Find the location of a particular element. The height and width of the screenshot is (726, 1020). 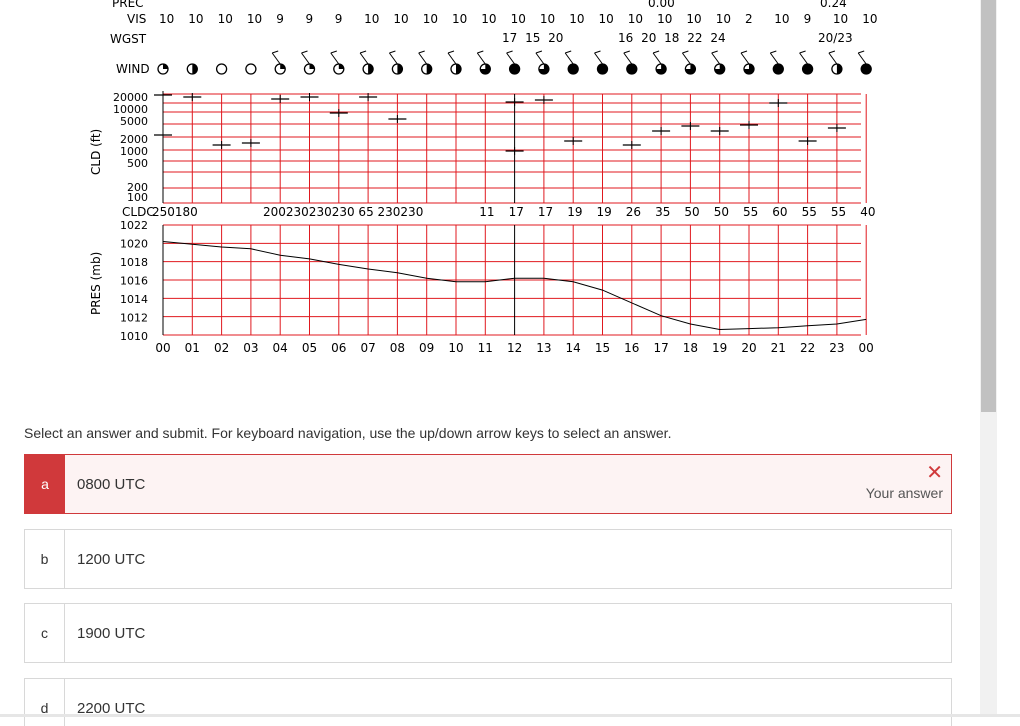

cloud-height-tick: 100 is located at coordinates (137, 197).